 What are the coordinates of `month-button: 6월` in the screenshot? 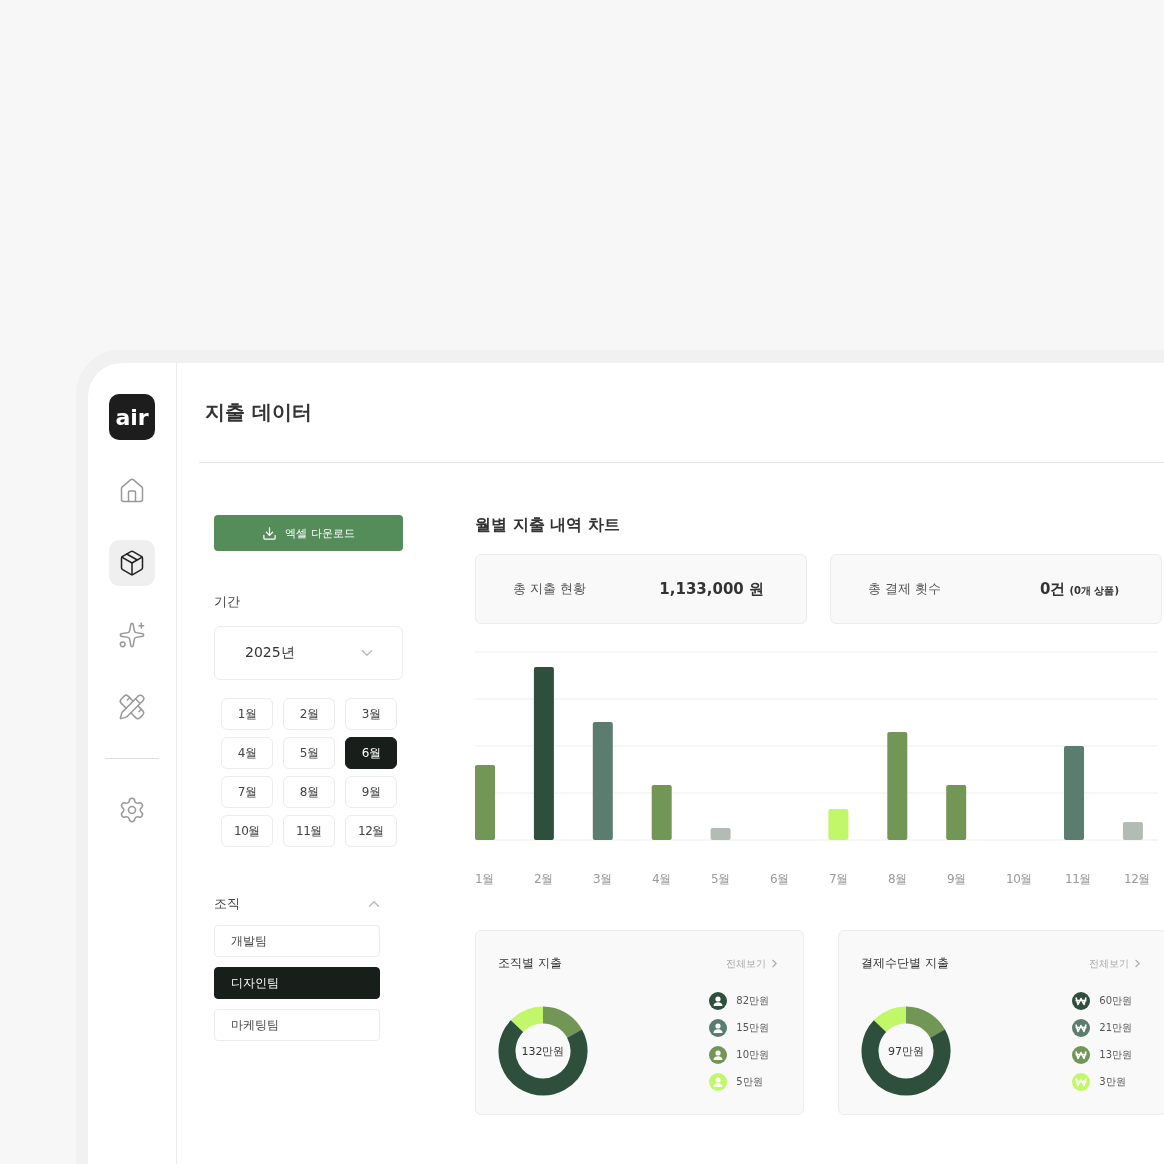 It's located at (371, 753).